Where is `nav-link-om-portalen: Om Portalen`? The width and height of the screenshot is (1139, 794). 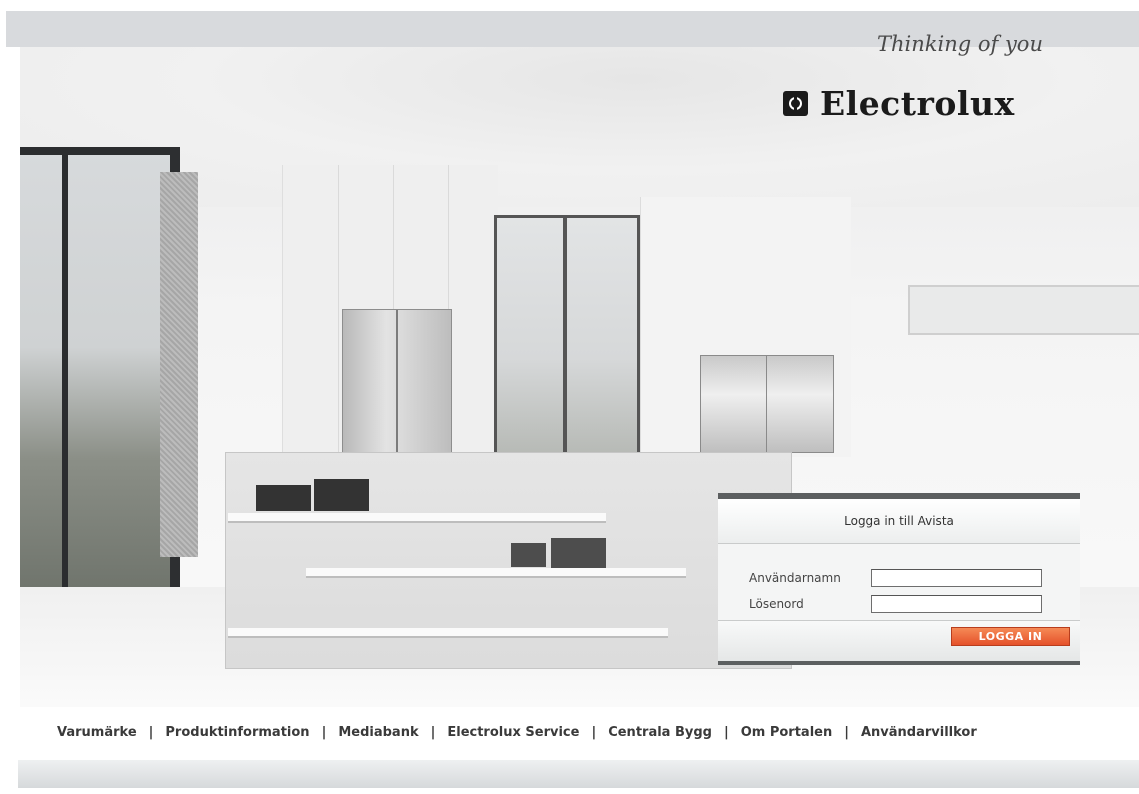
nav-link-om-portalen: Om Portalen is located at coordinates (787, 732).